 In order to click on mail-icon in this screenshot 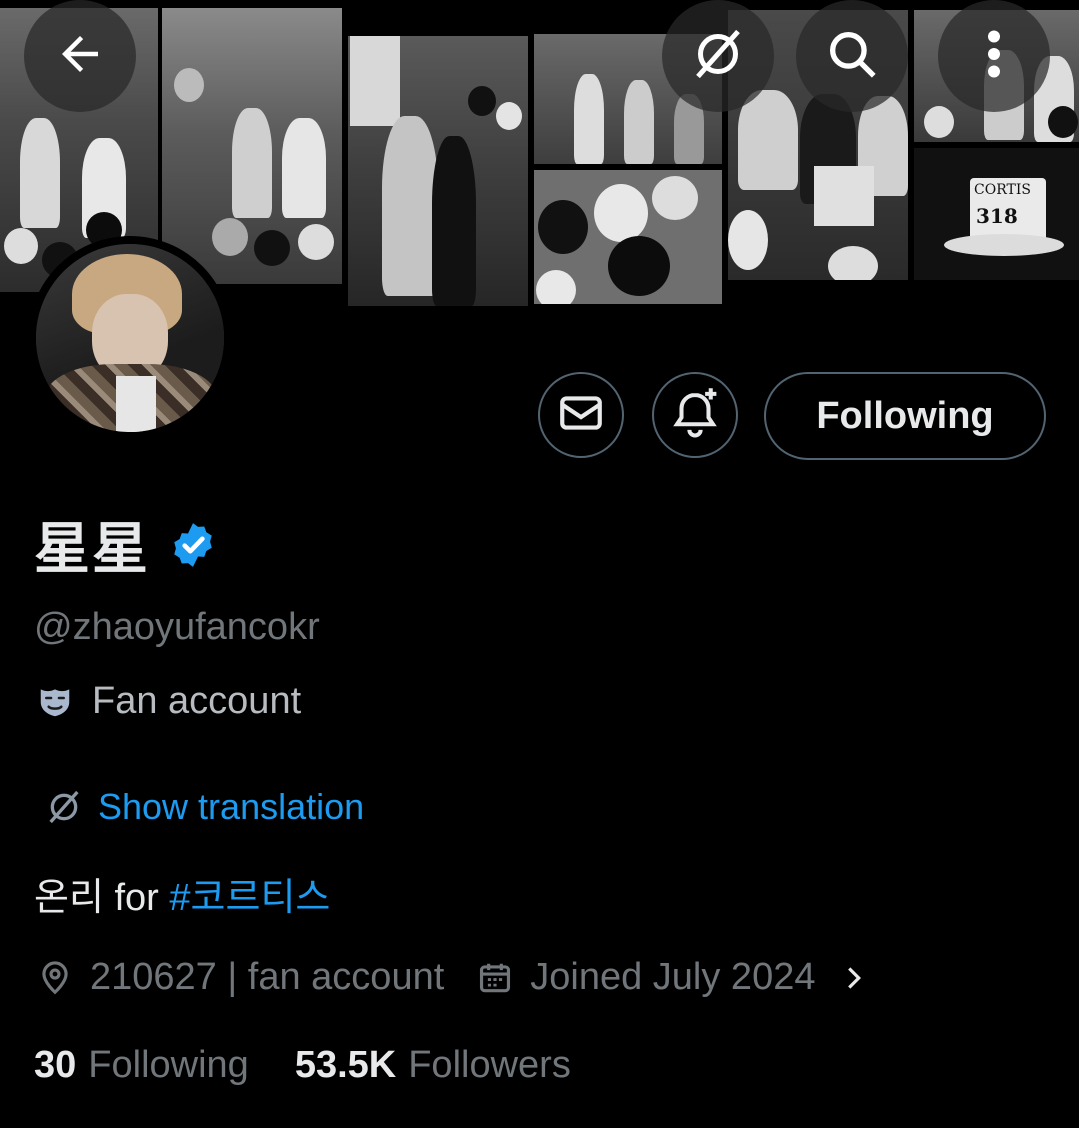, I will do `click(581, 415)`.